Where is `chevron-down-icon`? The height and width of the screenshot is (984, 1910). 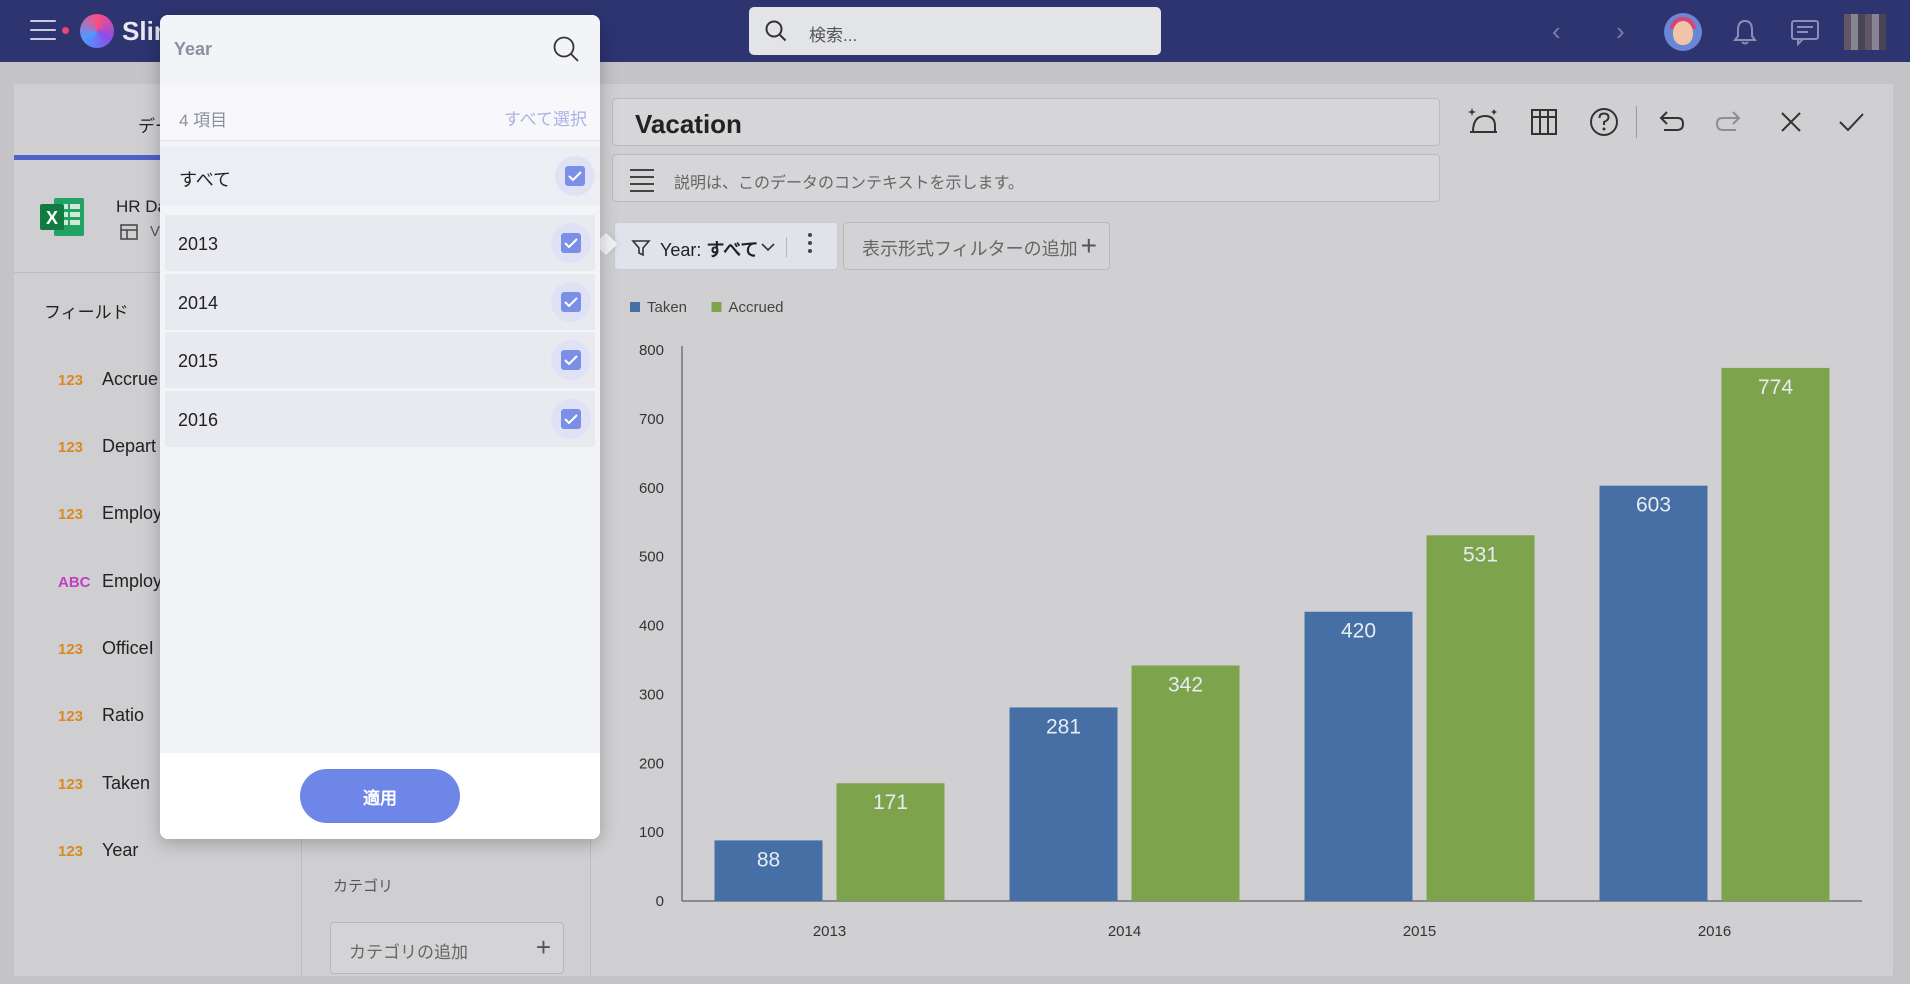 chevron-down-icon is located at coordinates (768, 247).